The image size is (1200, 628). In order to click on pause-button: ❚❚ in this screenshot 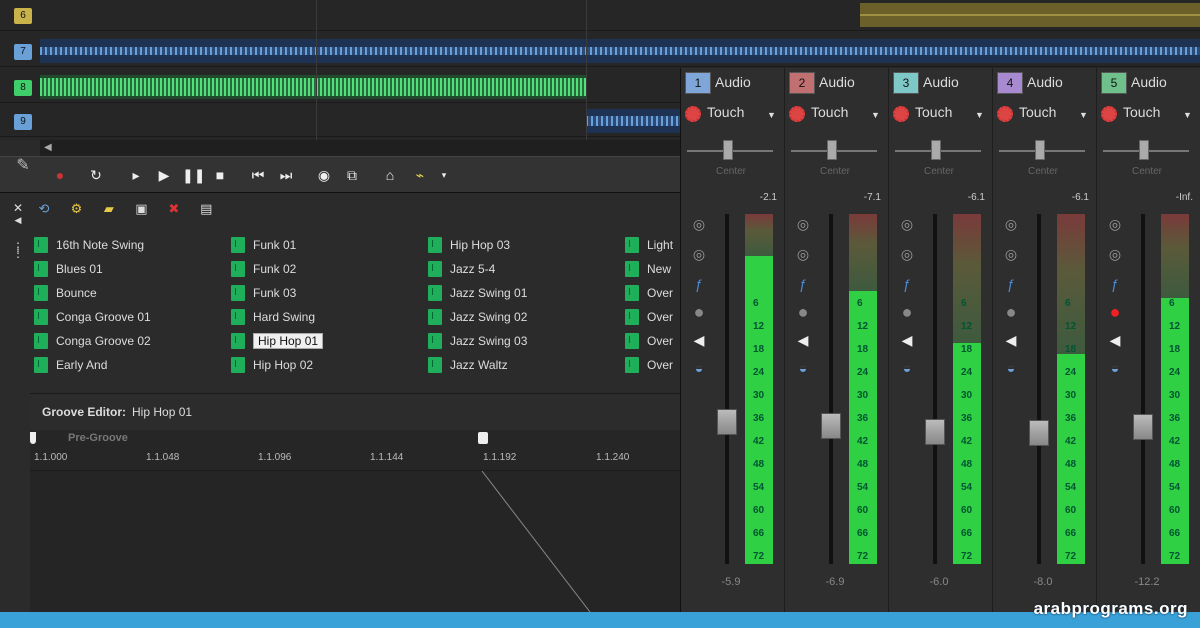, I will do `click(193, 175)`.